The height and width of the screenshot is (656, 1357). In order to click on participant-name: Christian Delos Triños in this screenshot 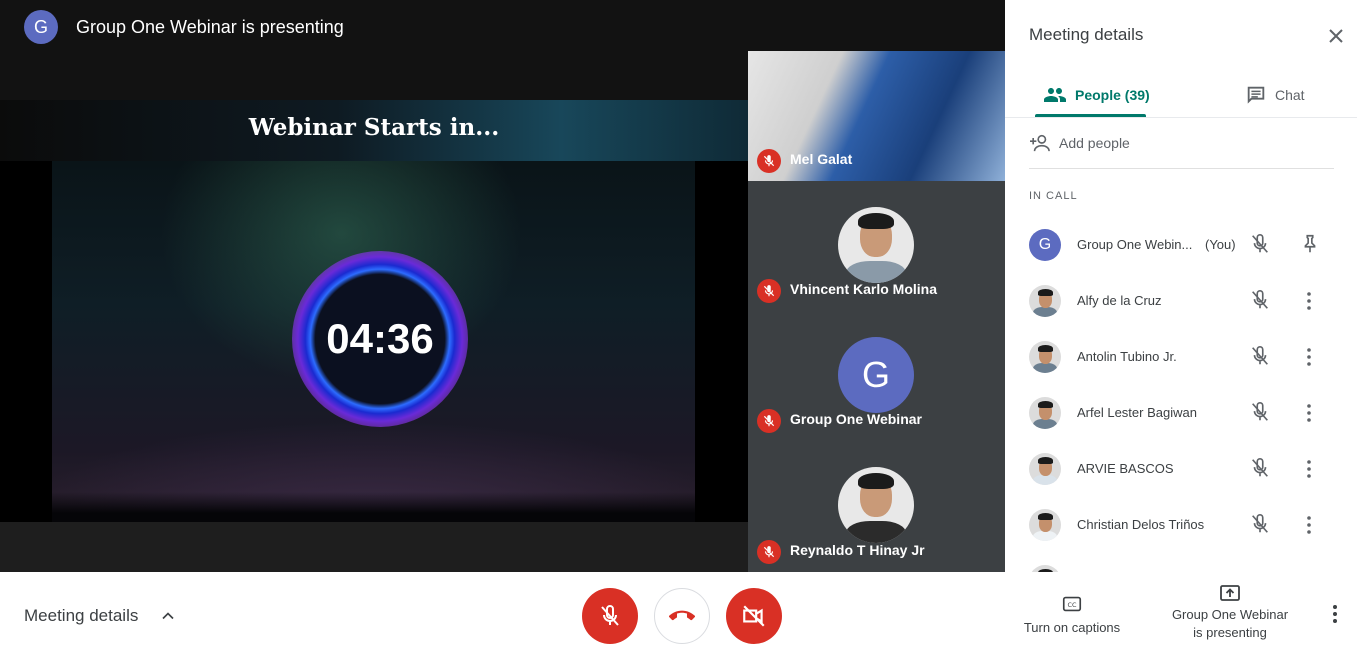, I will do `click(1141, 524)`.